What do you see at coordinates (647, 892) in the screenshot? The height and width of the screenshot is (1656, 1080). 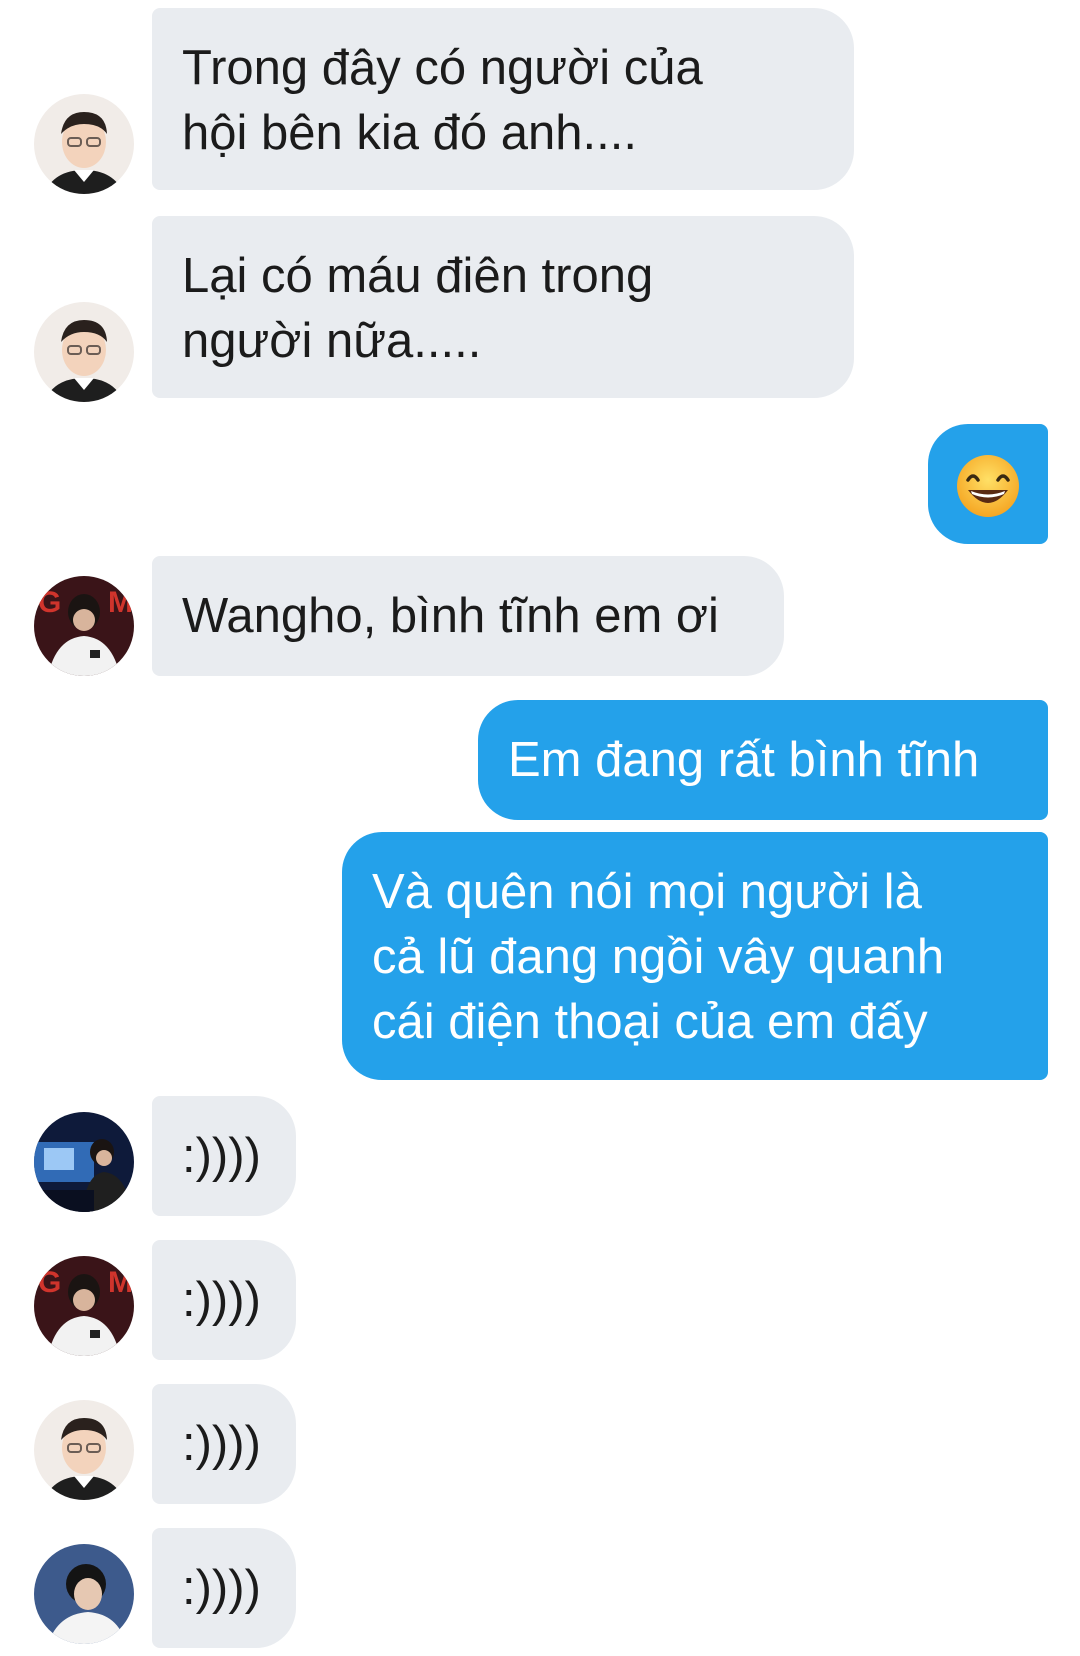 I see `message-text: Và quên nói mọi người là` at bounding box center [647, 892].